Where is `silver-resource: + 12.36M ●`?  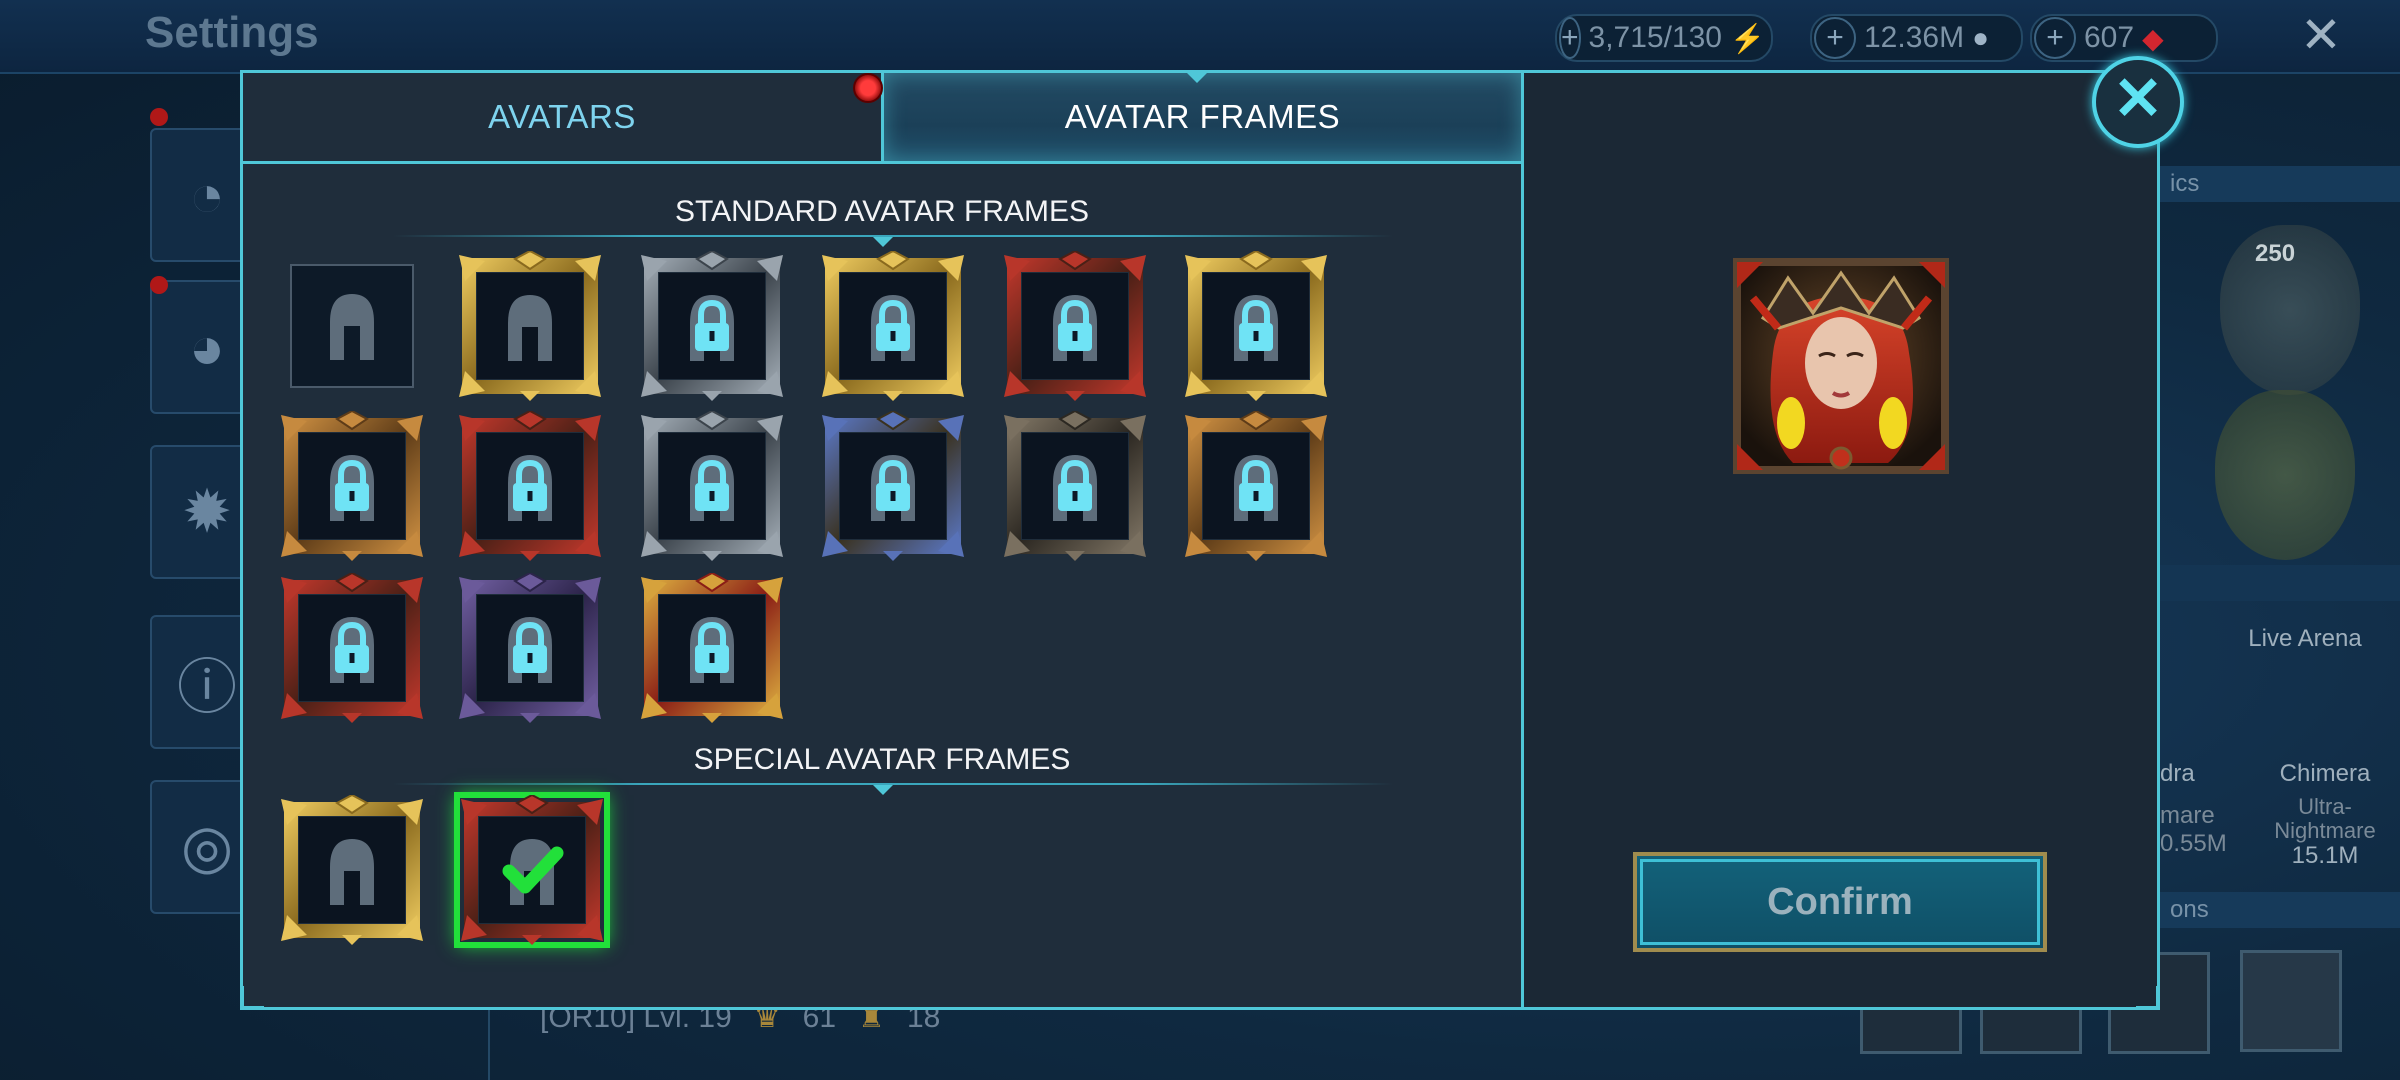
silver-resource: + 12.36M ● is located at coordinates (1916, 38).